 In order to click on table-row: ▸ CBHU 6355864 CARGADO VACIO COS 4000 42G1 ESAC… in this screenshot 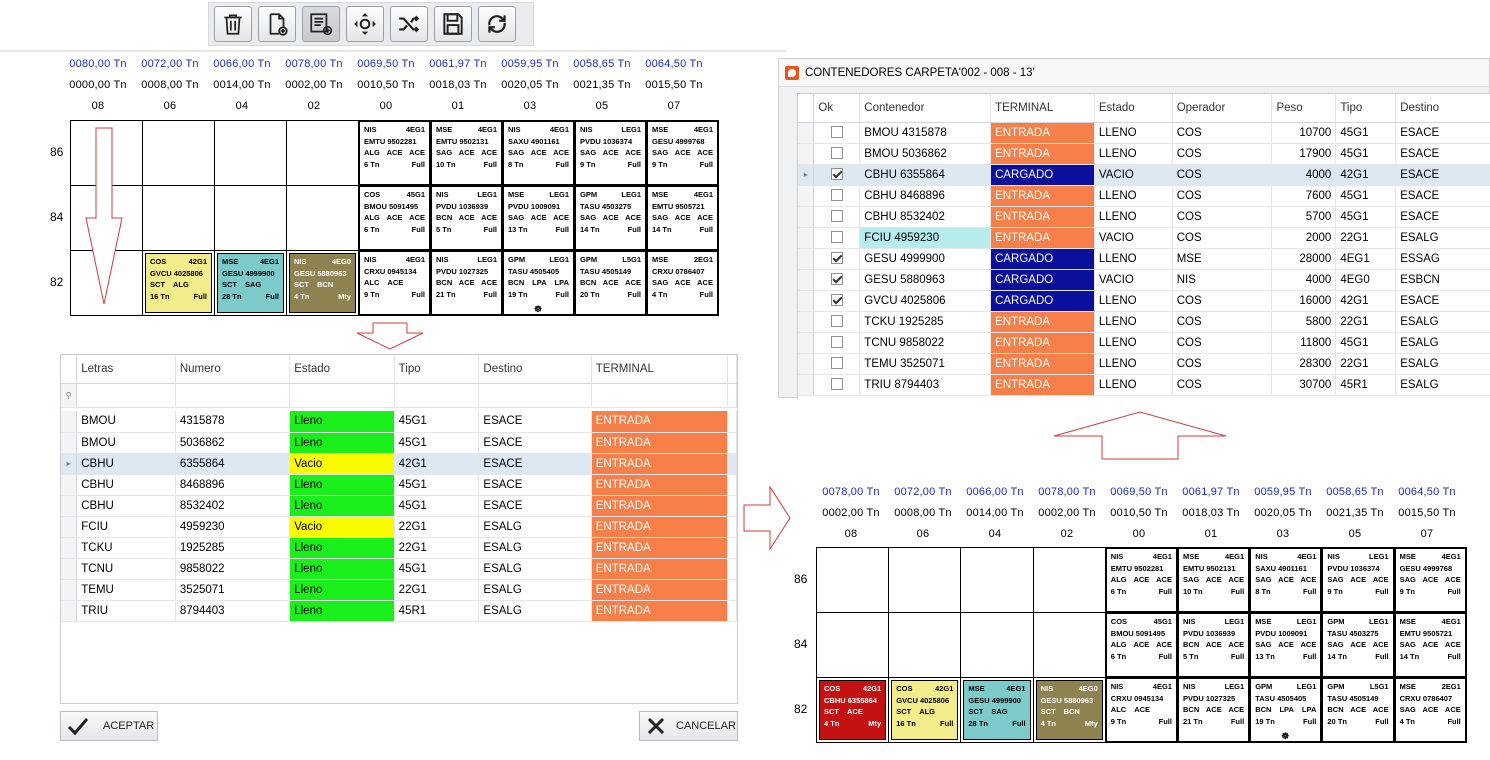, I will do `click(1144, 175)`.